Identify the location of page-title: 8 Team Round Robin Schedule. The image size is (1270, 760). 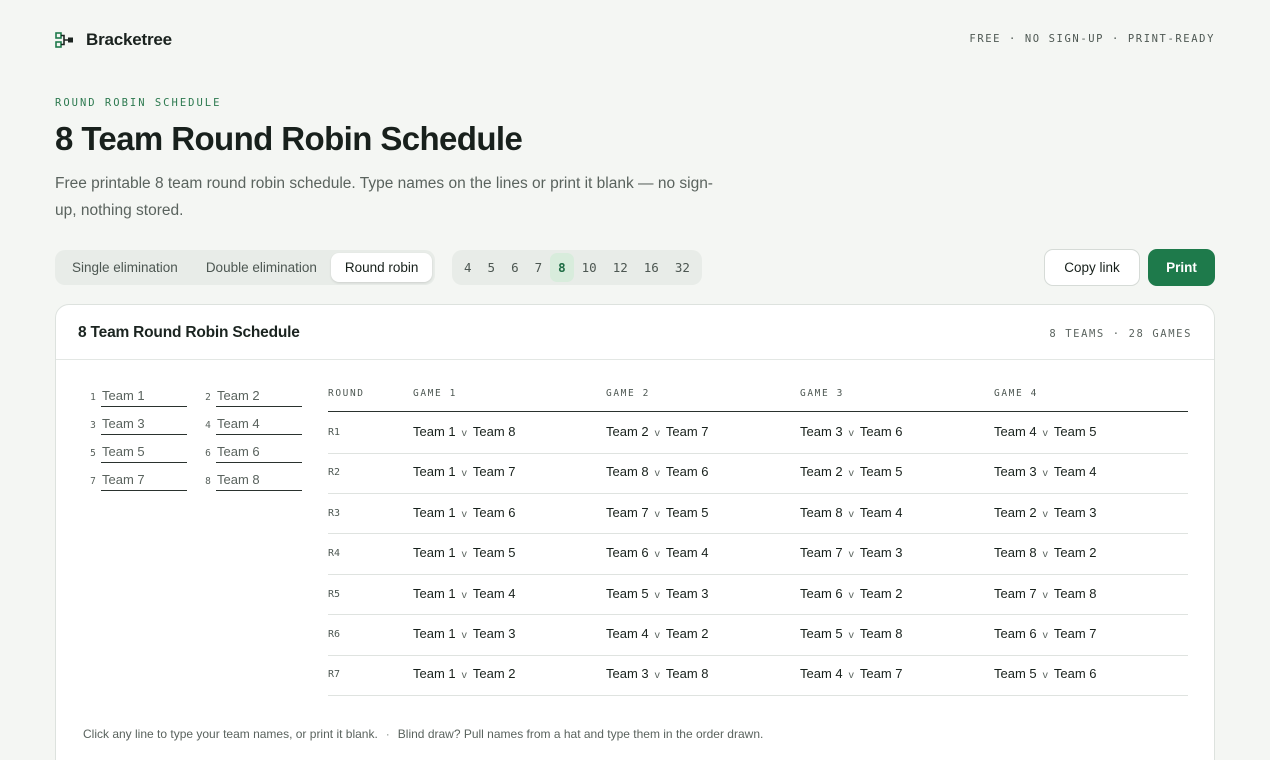
(289, 138).